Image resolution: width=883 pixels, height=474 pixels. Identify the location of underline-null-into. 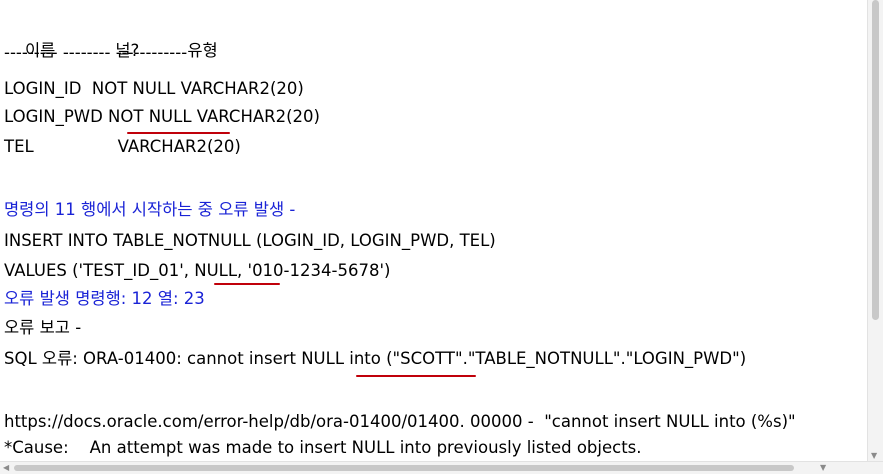
(416, 376).